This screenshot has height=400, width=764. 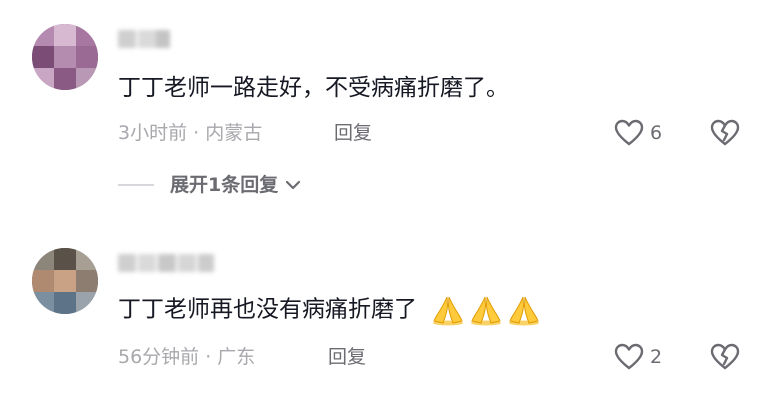 What do you see at coordinates (656, 133) in the screenshot?
I see `like-count: 6` at bounding box center [656, 133].